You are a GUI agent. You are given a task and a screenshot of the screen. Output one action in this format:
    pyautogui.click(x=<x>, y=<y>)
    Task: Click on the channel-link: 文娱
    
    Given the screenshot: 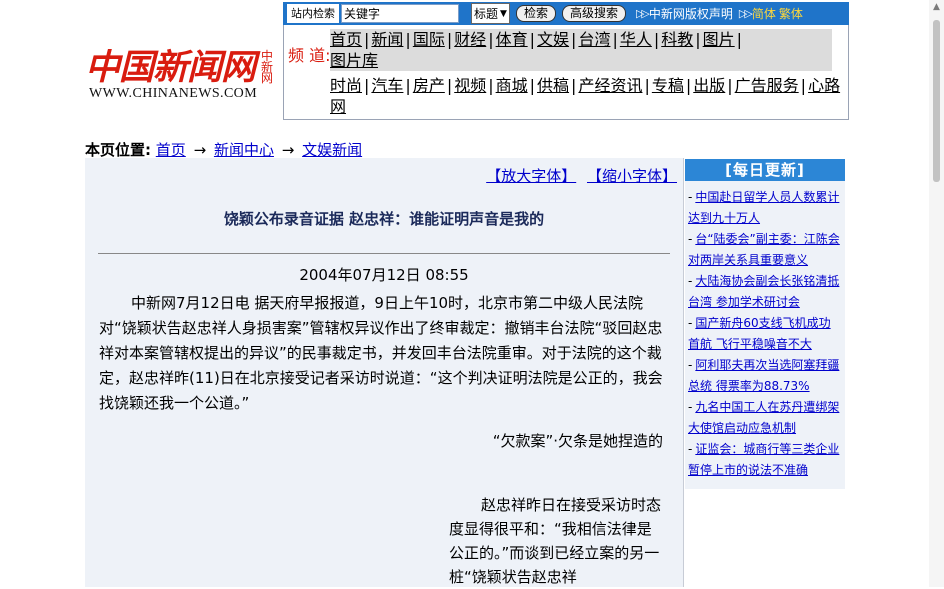 What is the action you would take?
    pyautogui.click(x=553, y=39)
    